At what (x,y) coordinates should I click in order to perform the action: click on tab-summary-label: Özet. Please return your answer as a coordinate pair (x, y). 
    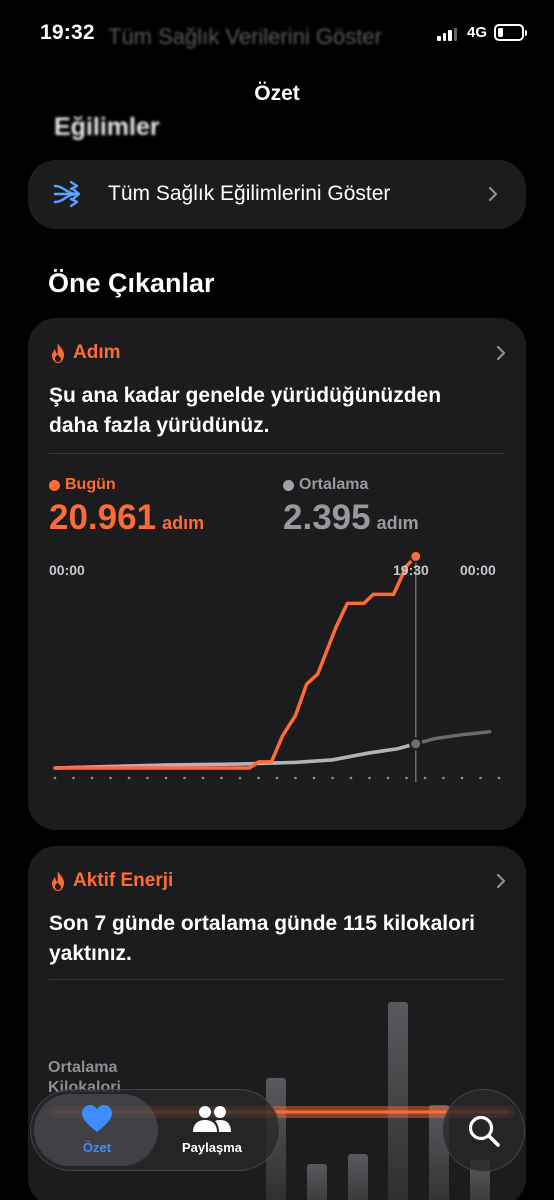
    Looking at the image, I should click on (97, 1147).